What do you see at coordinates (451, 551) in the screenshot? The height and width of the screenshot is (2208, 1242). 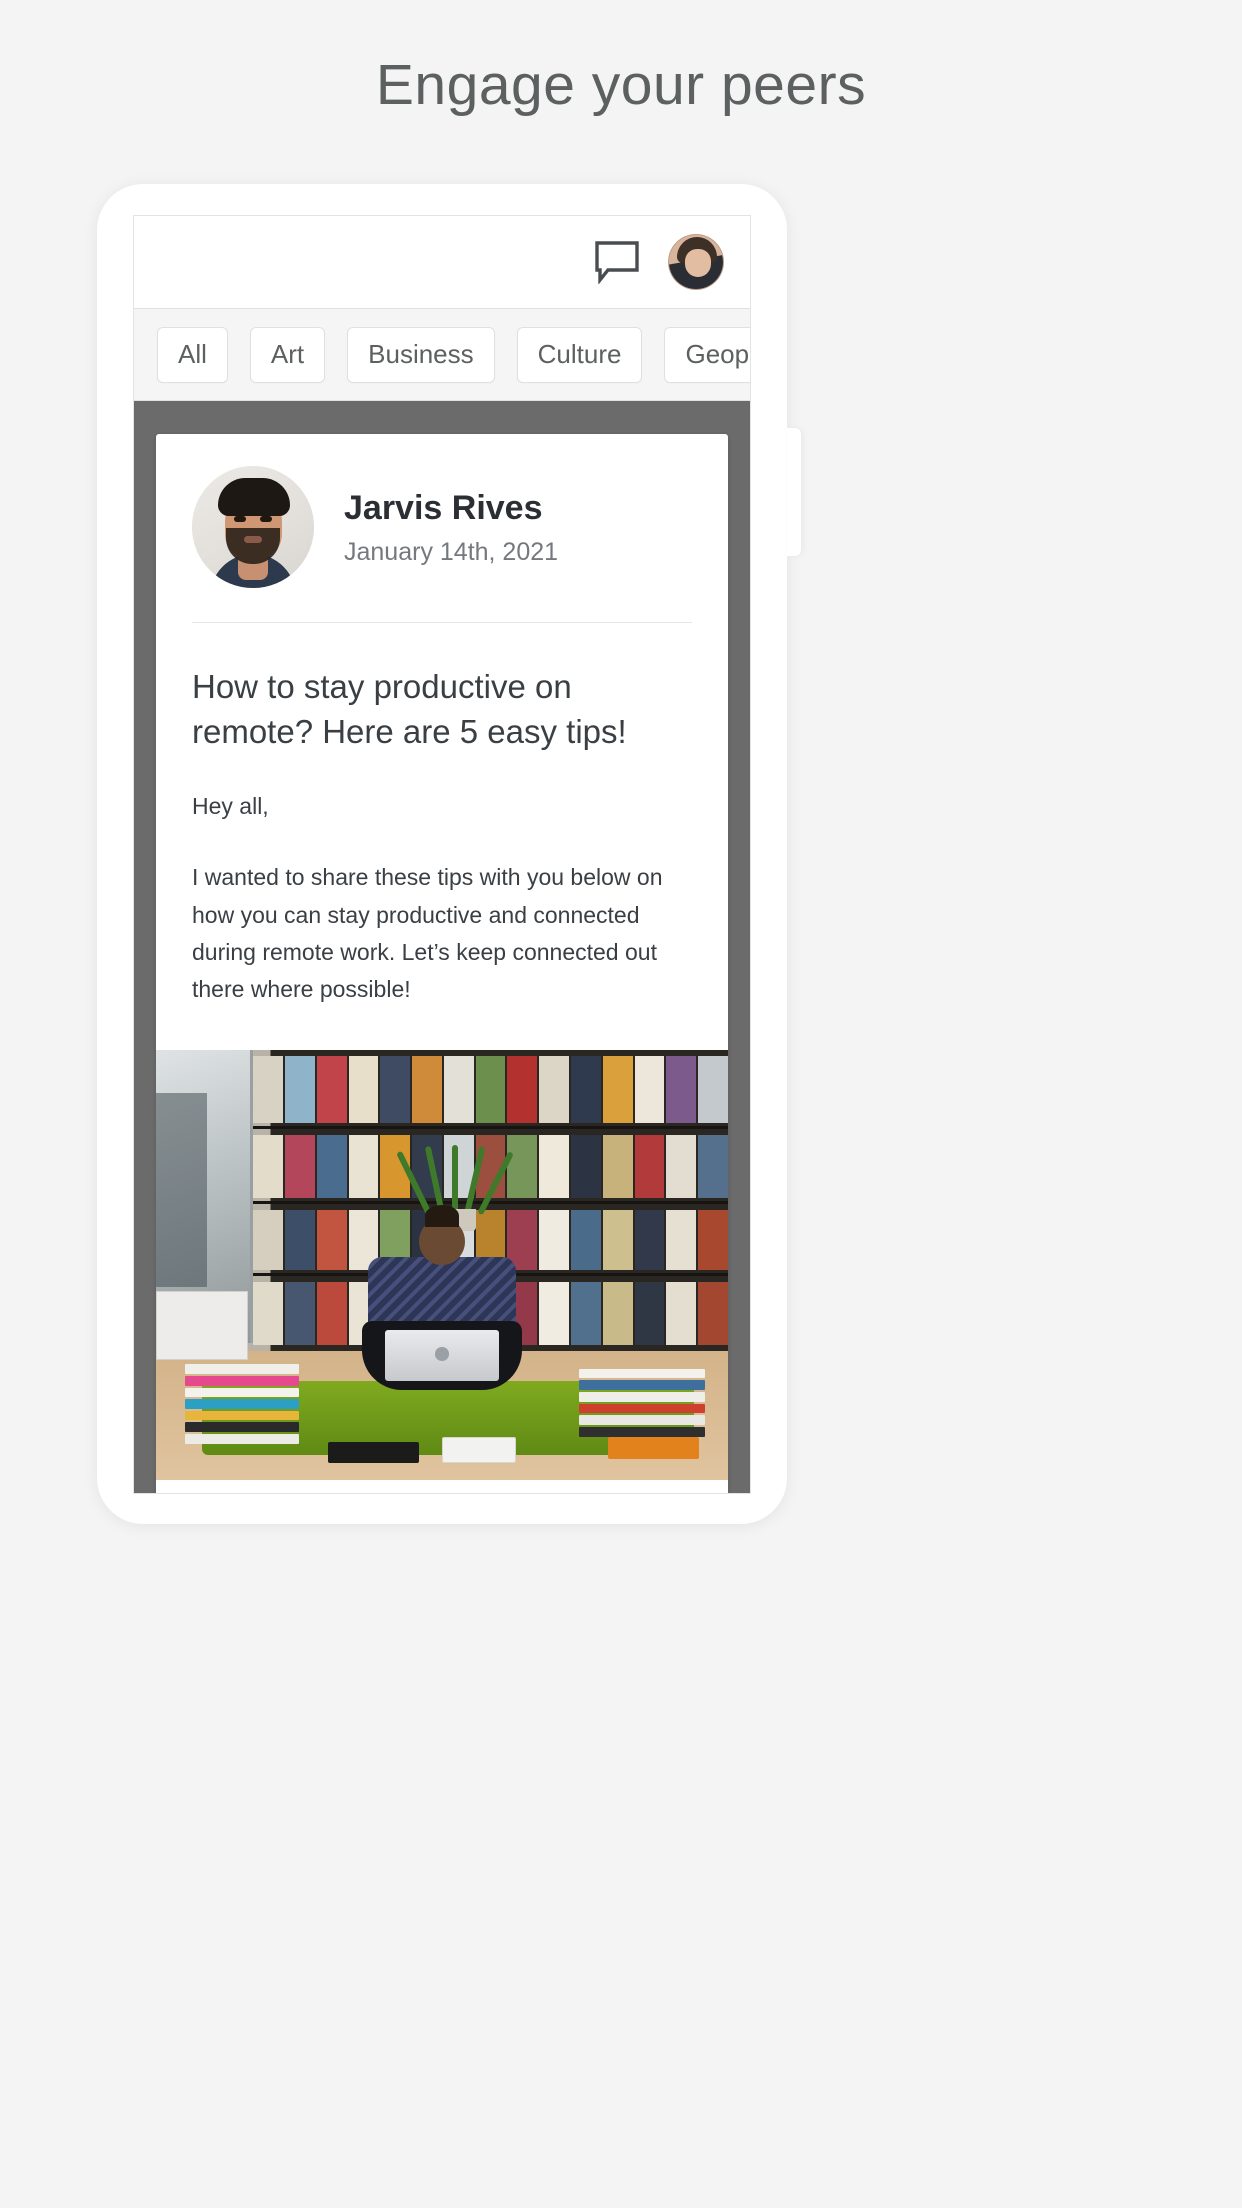 I see `post-date: January 14th, 2021` at bounding box center [451, 551].